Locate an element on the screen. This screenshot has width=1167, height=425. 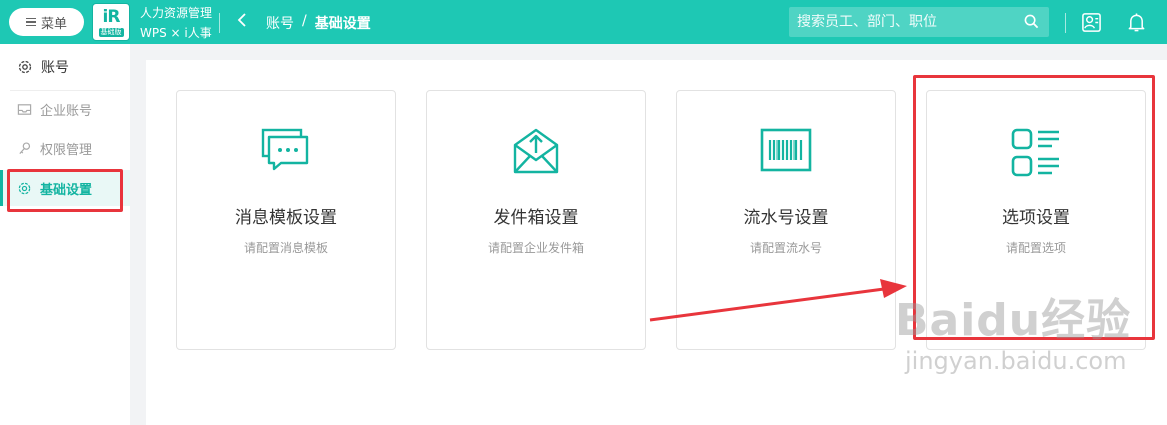
search-icon is located at coordinates (1031, 21).